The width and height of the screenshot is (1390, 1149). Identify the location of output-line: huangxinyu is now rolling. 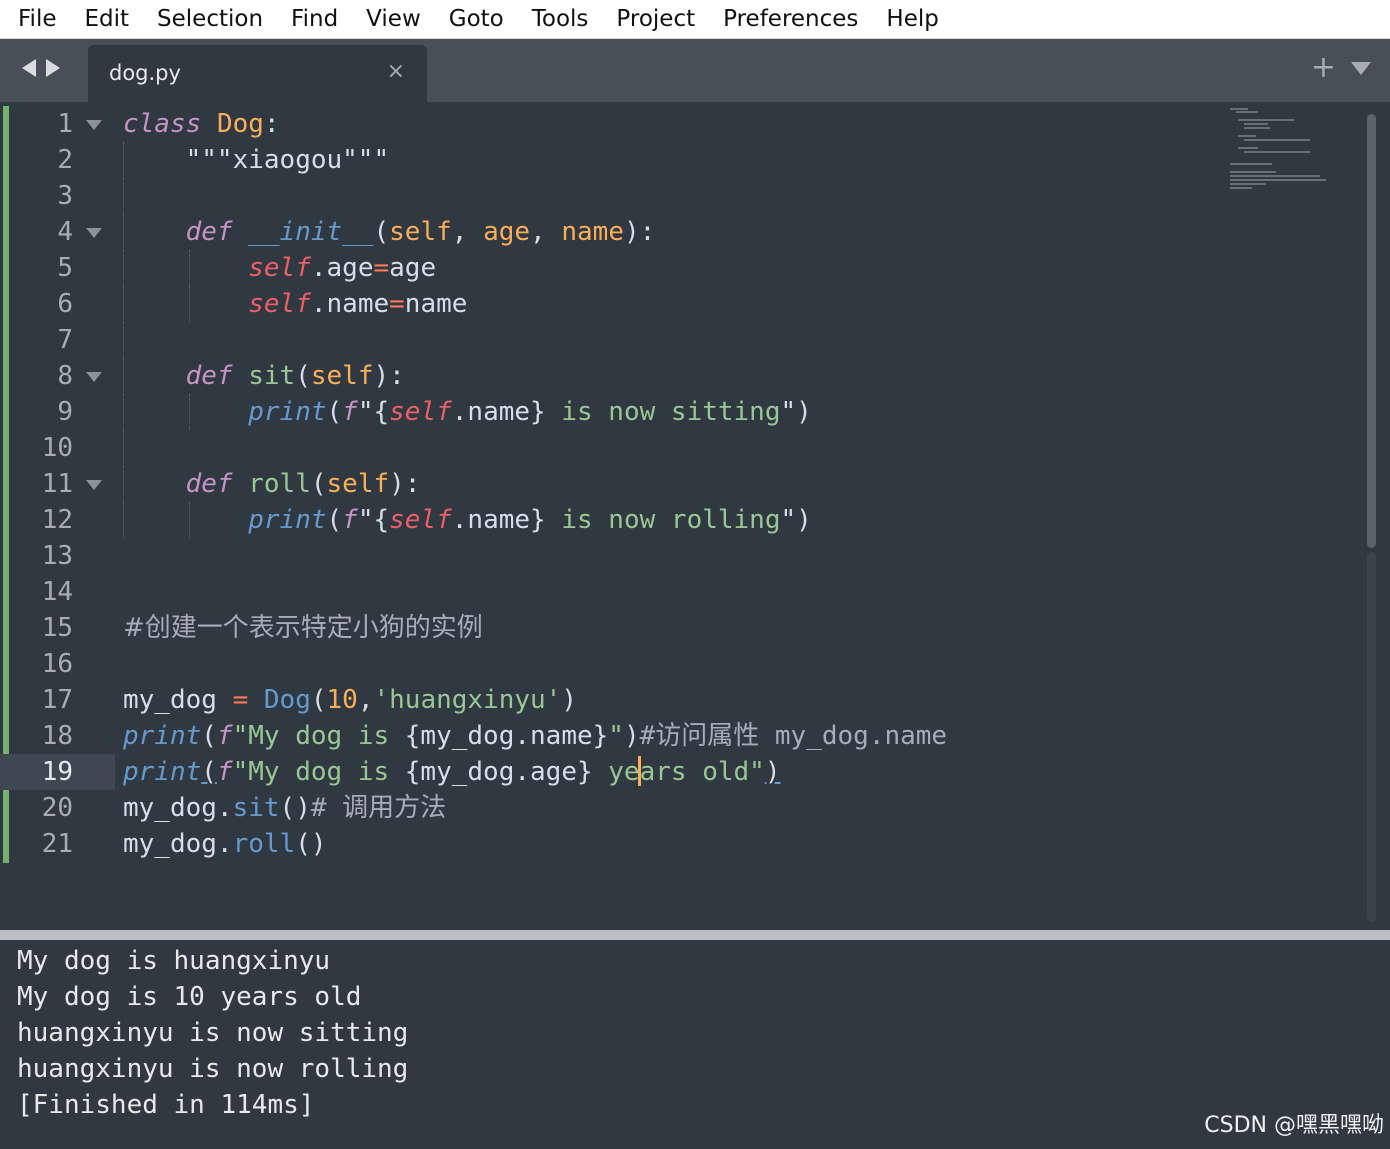
(213, 1069).